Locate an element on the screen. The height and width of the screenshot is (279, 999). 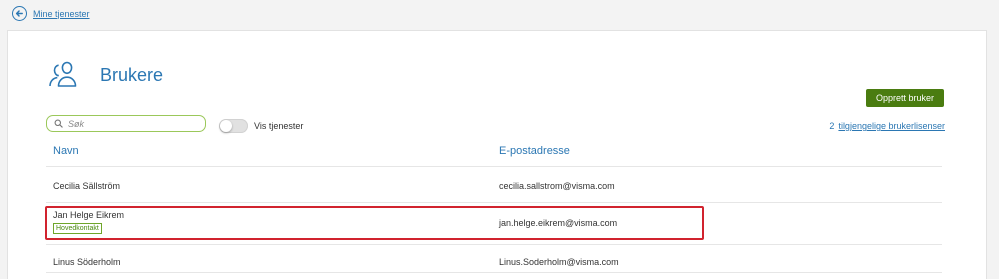
toggle-knob is located at coordinates (226, 126).